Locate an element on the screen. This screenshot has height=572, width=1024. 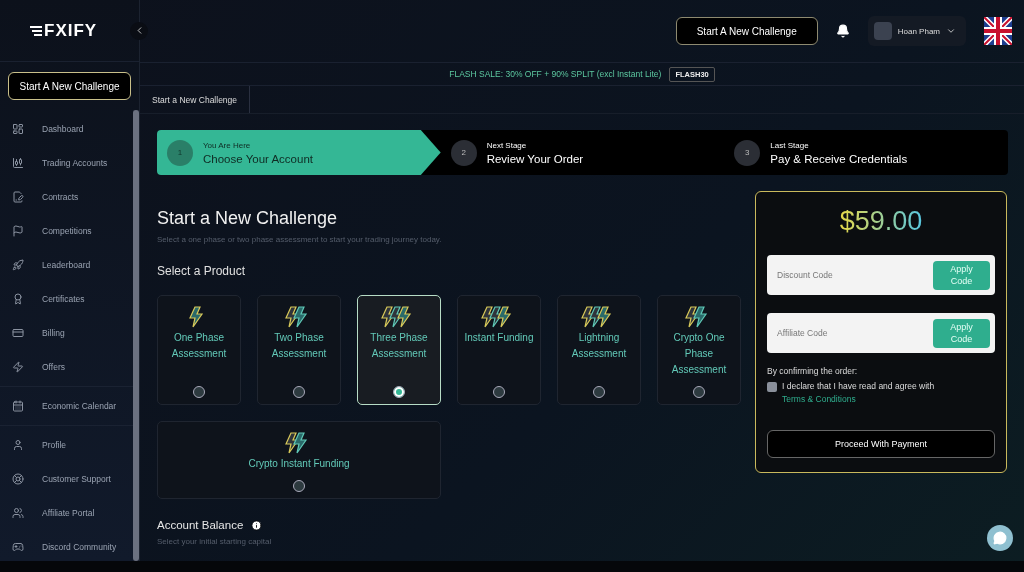
nav-item: Affiliate Portal is located at coordinates (66, 513).